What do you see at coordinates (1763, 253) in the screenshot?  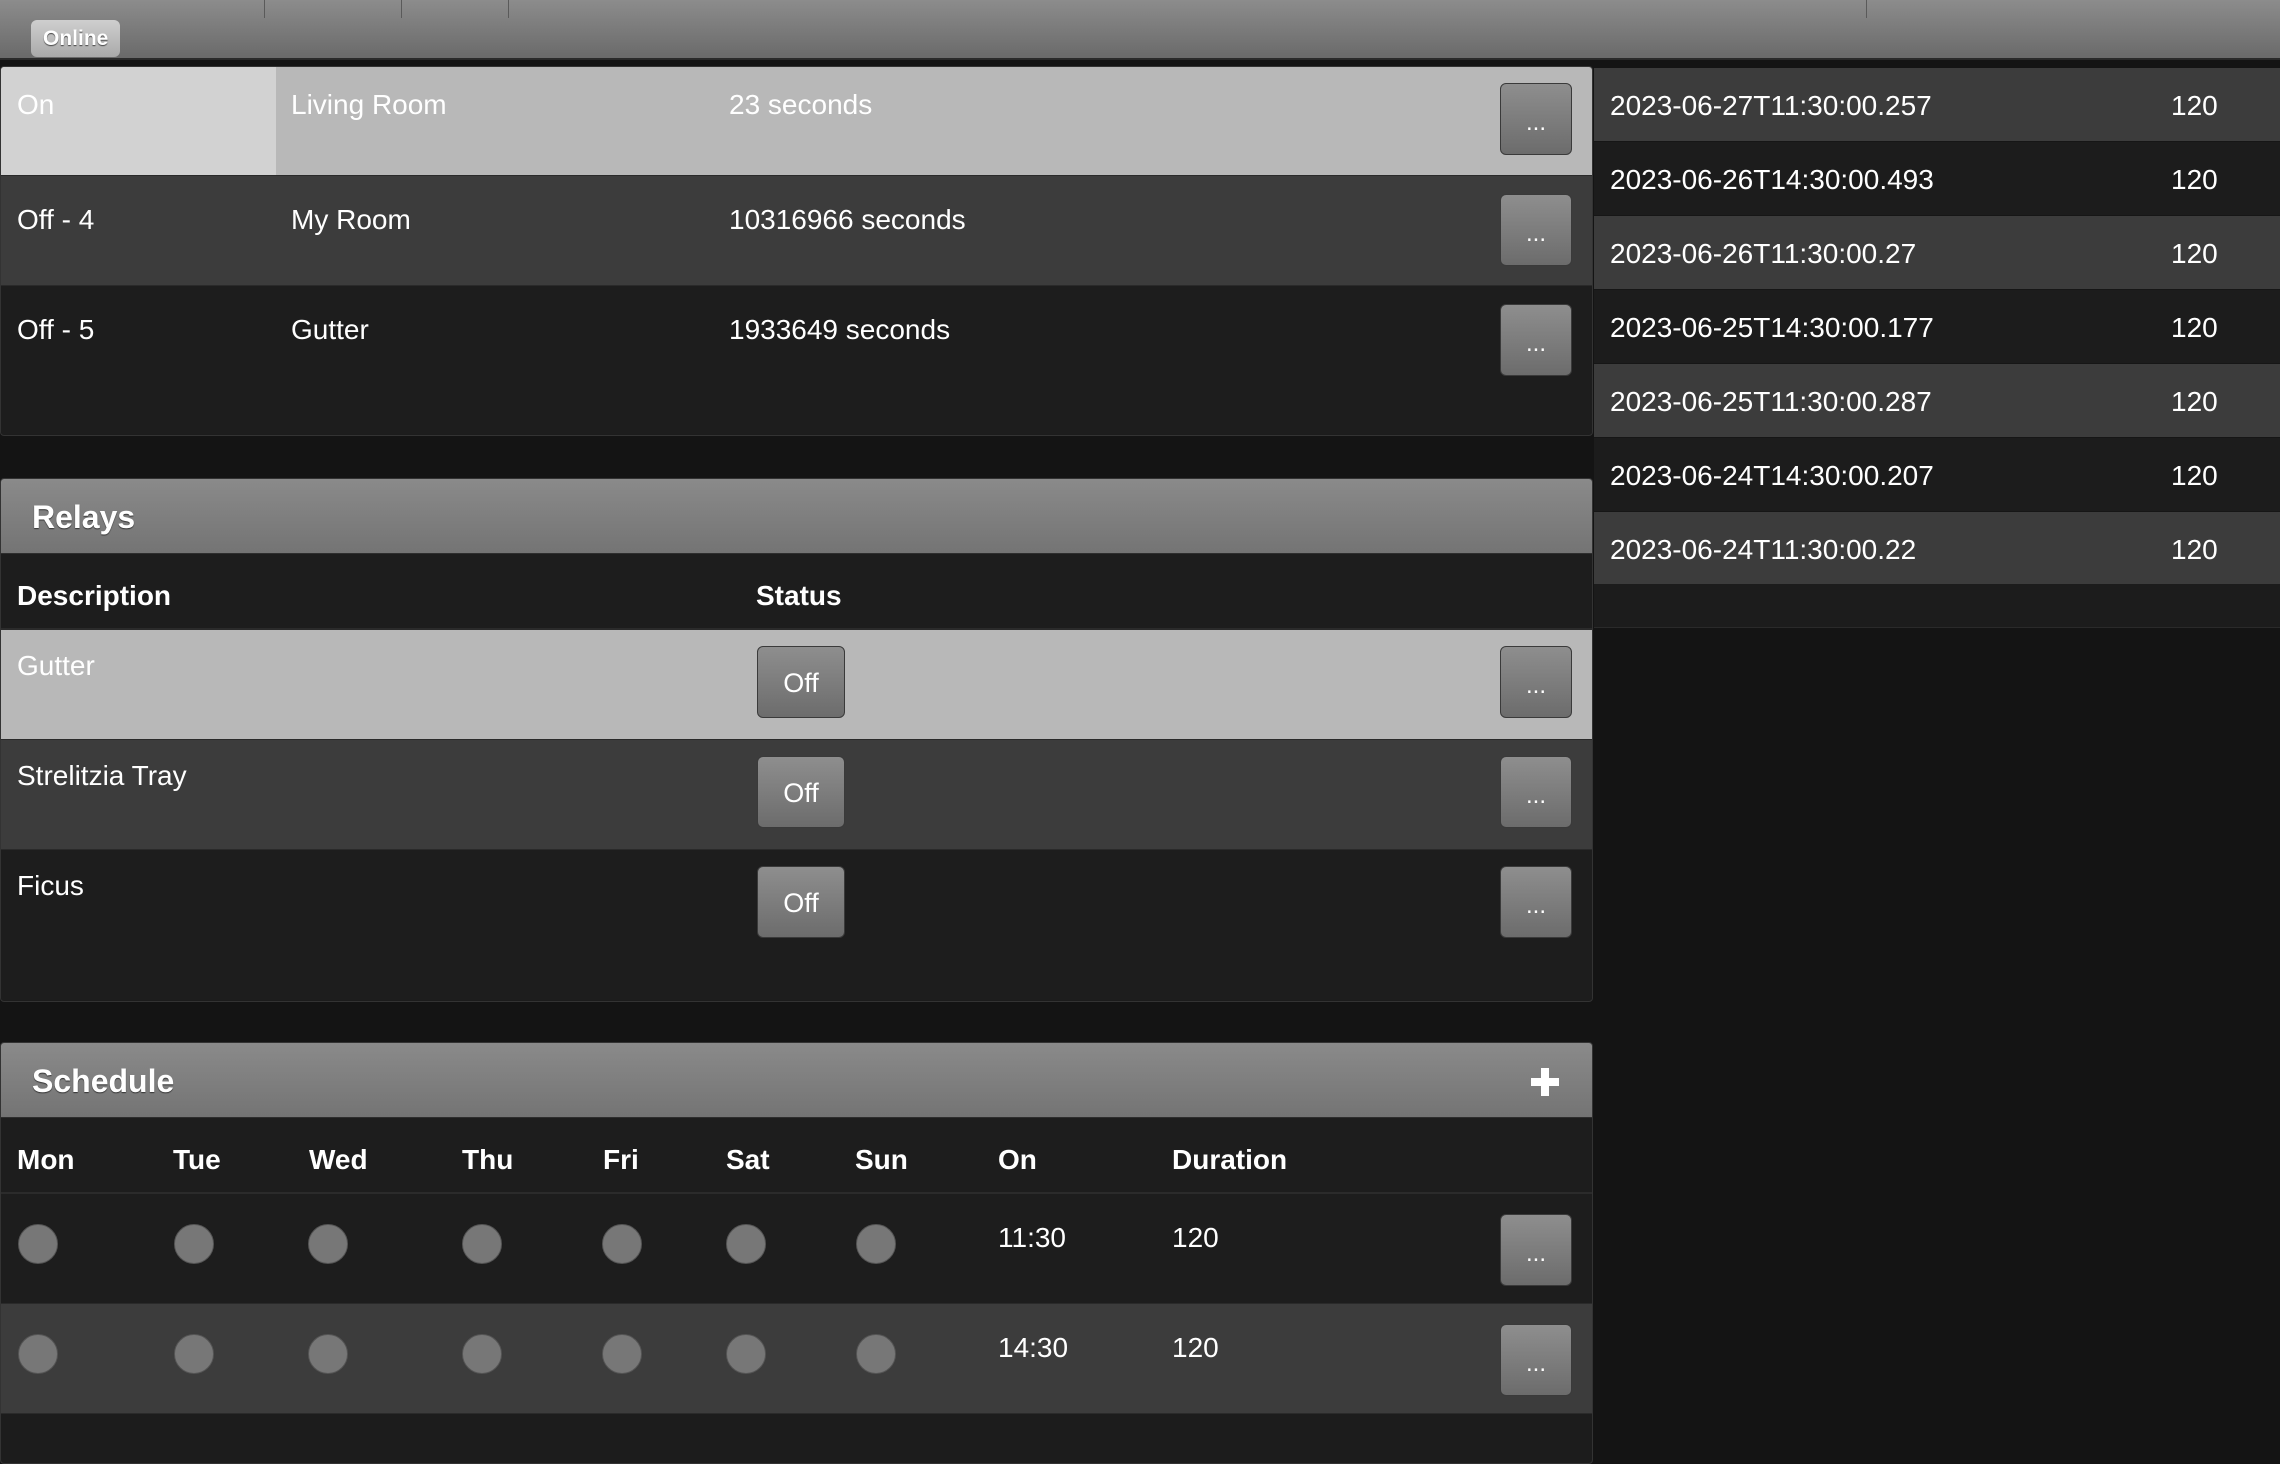 I see `history-timestamp: 2023-06-26T11:30:00.27` at bounding box center [1763, 253].